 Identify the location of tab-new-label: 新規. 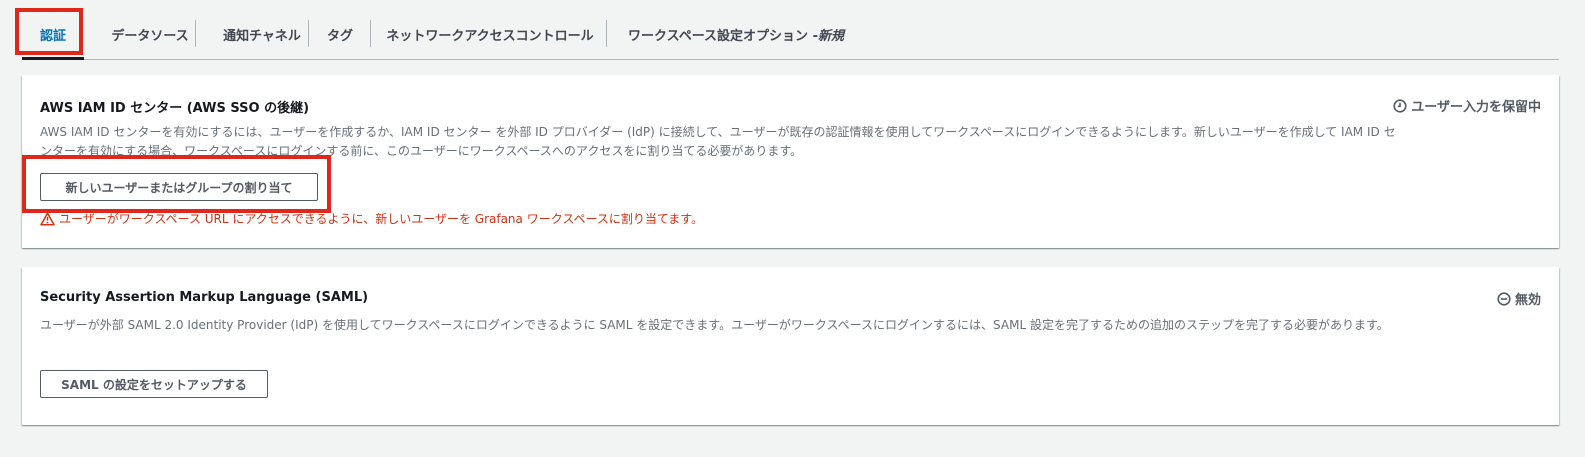
(830, 36).